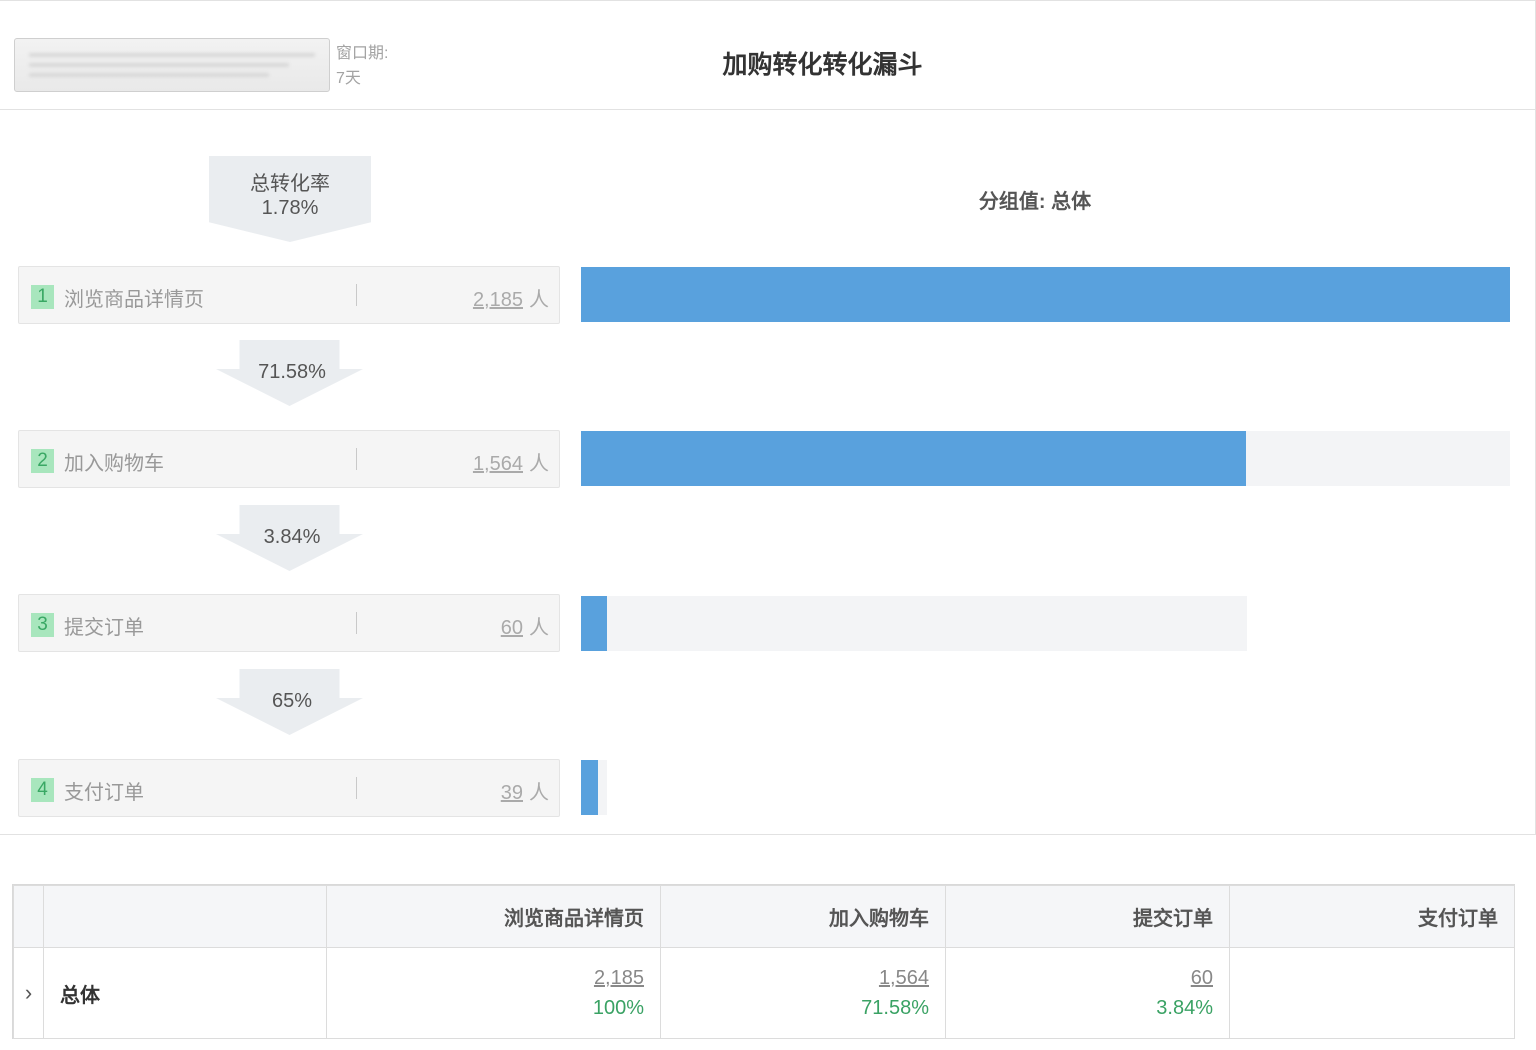  What do you see at coordinates (290, 208) in the screenshot?
I see `total-conversion-rate: 1.78%` at bounding box center [290, 208].